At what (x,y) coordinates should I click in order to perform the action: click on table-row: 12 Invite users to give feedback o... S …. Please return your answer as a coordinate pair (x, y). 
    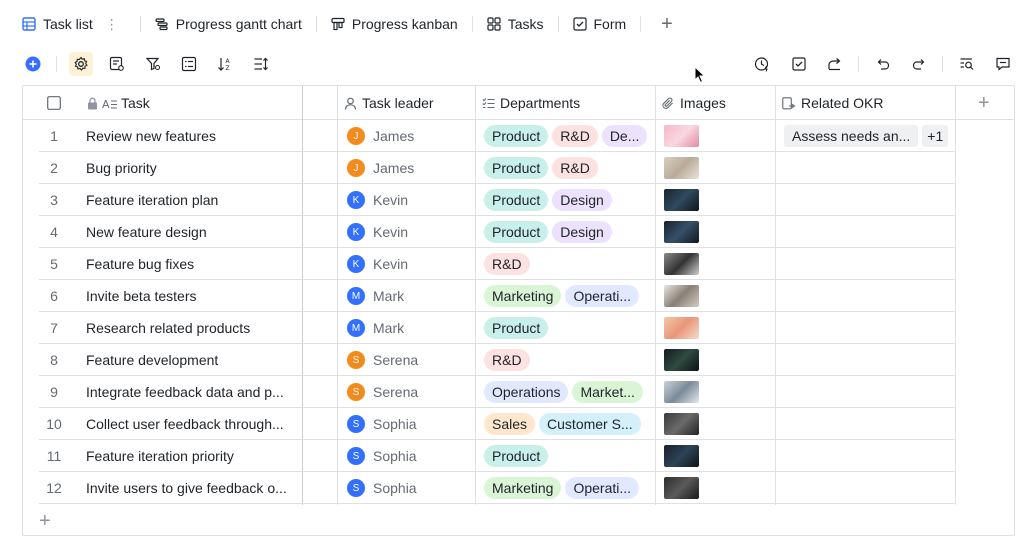
    Looking at the image, I should click on (497, 488).